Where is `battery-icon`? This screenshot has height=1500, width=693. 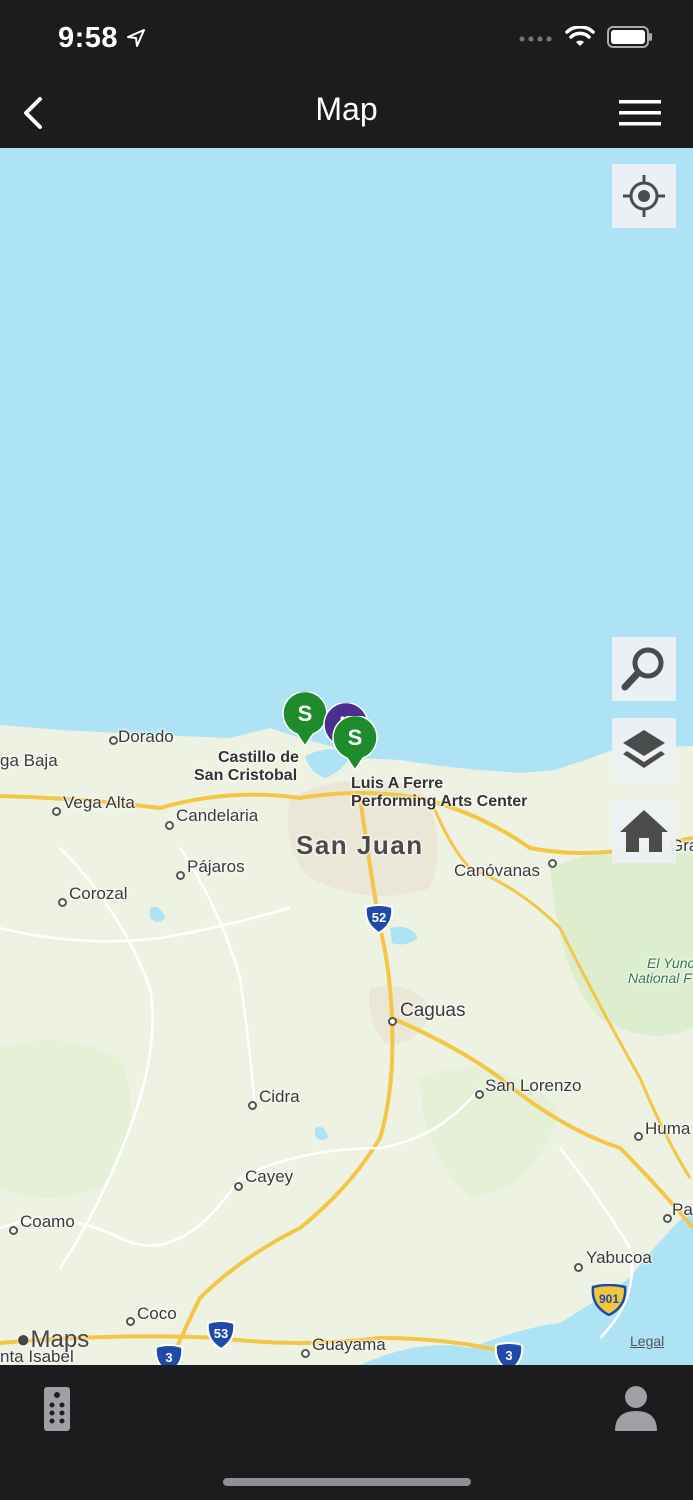
battery-icon is located at coordinates (629, 37).